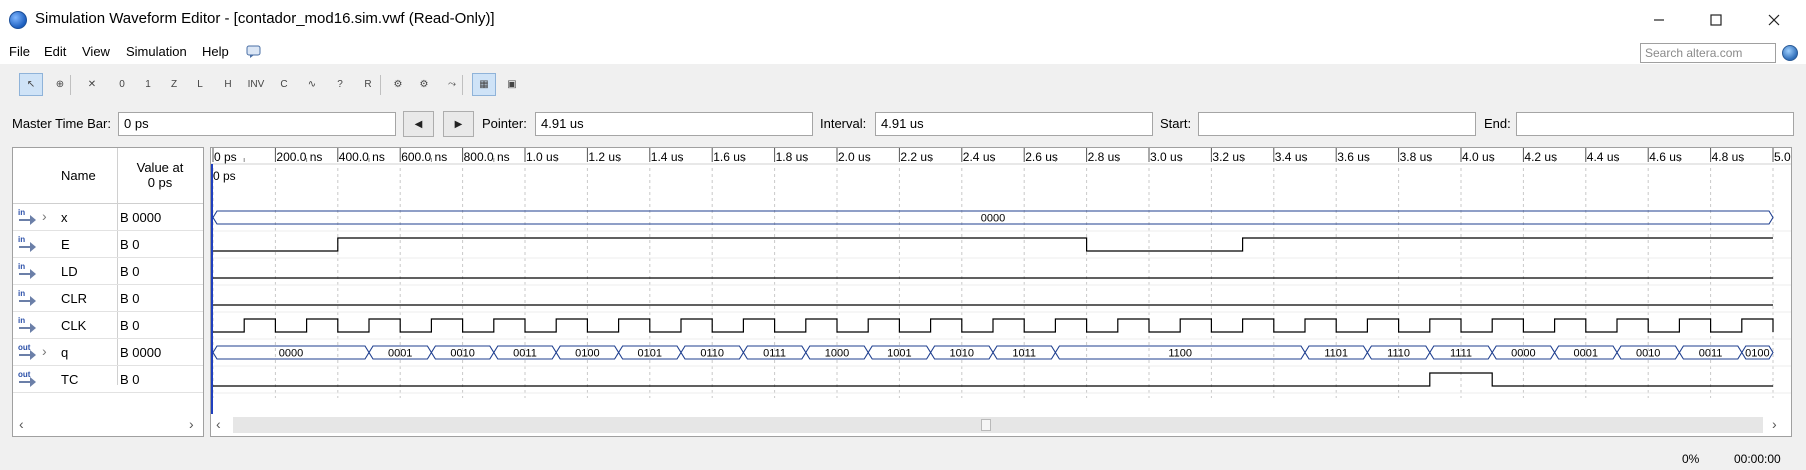 Image resolution: width=1806 pixels, height=470 pixels. Describe the element at coordinates (108, 325) in the screenshot. I see `signal-row-clk: in CLK B 0` at that location.